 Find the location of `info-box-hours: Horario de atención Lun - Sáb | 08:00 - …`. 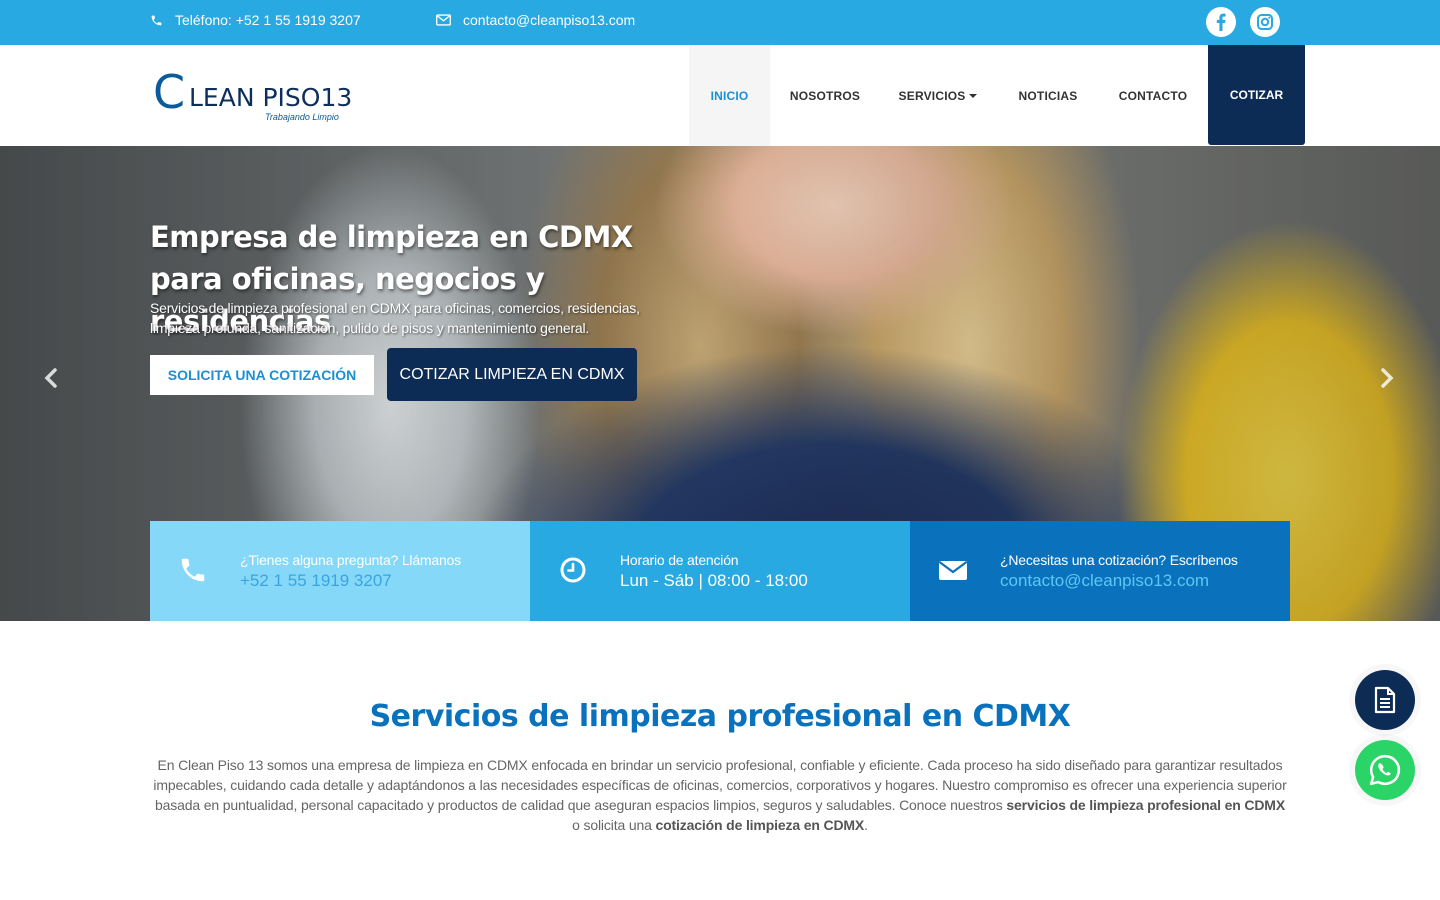

info-box-hours: Horario de atención Lun - Sáb | 08:00 - … is located at coordinates (720, 571).